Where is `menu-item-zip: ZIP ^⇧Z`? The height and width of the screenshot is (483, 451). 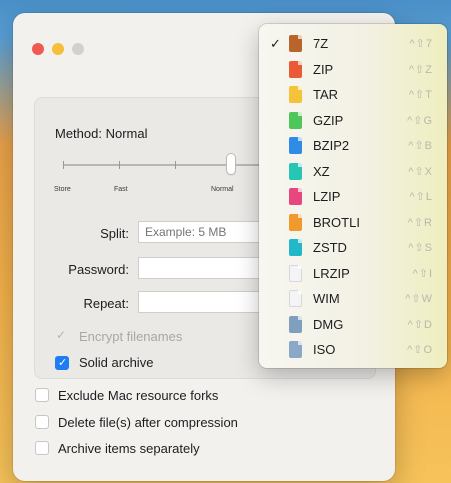
menu-item-zip: ZIP ^⇧Z is located at coordinates (353, 70).